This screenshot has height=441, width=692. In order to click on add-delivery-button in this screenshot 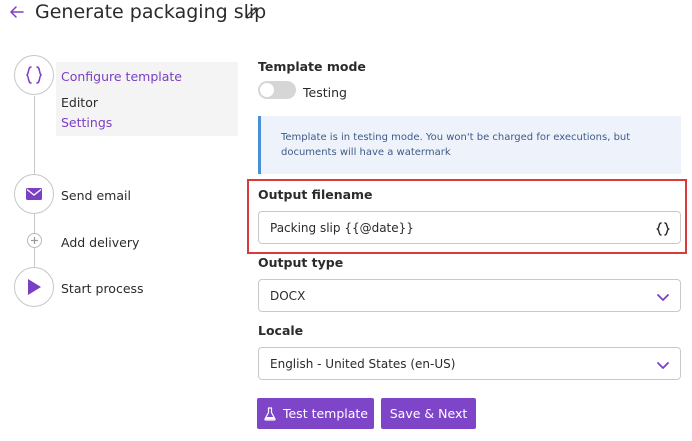, I will do `click(34, 240)`.